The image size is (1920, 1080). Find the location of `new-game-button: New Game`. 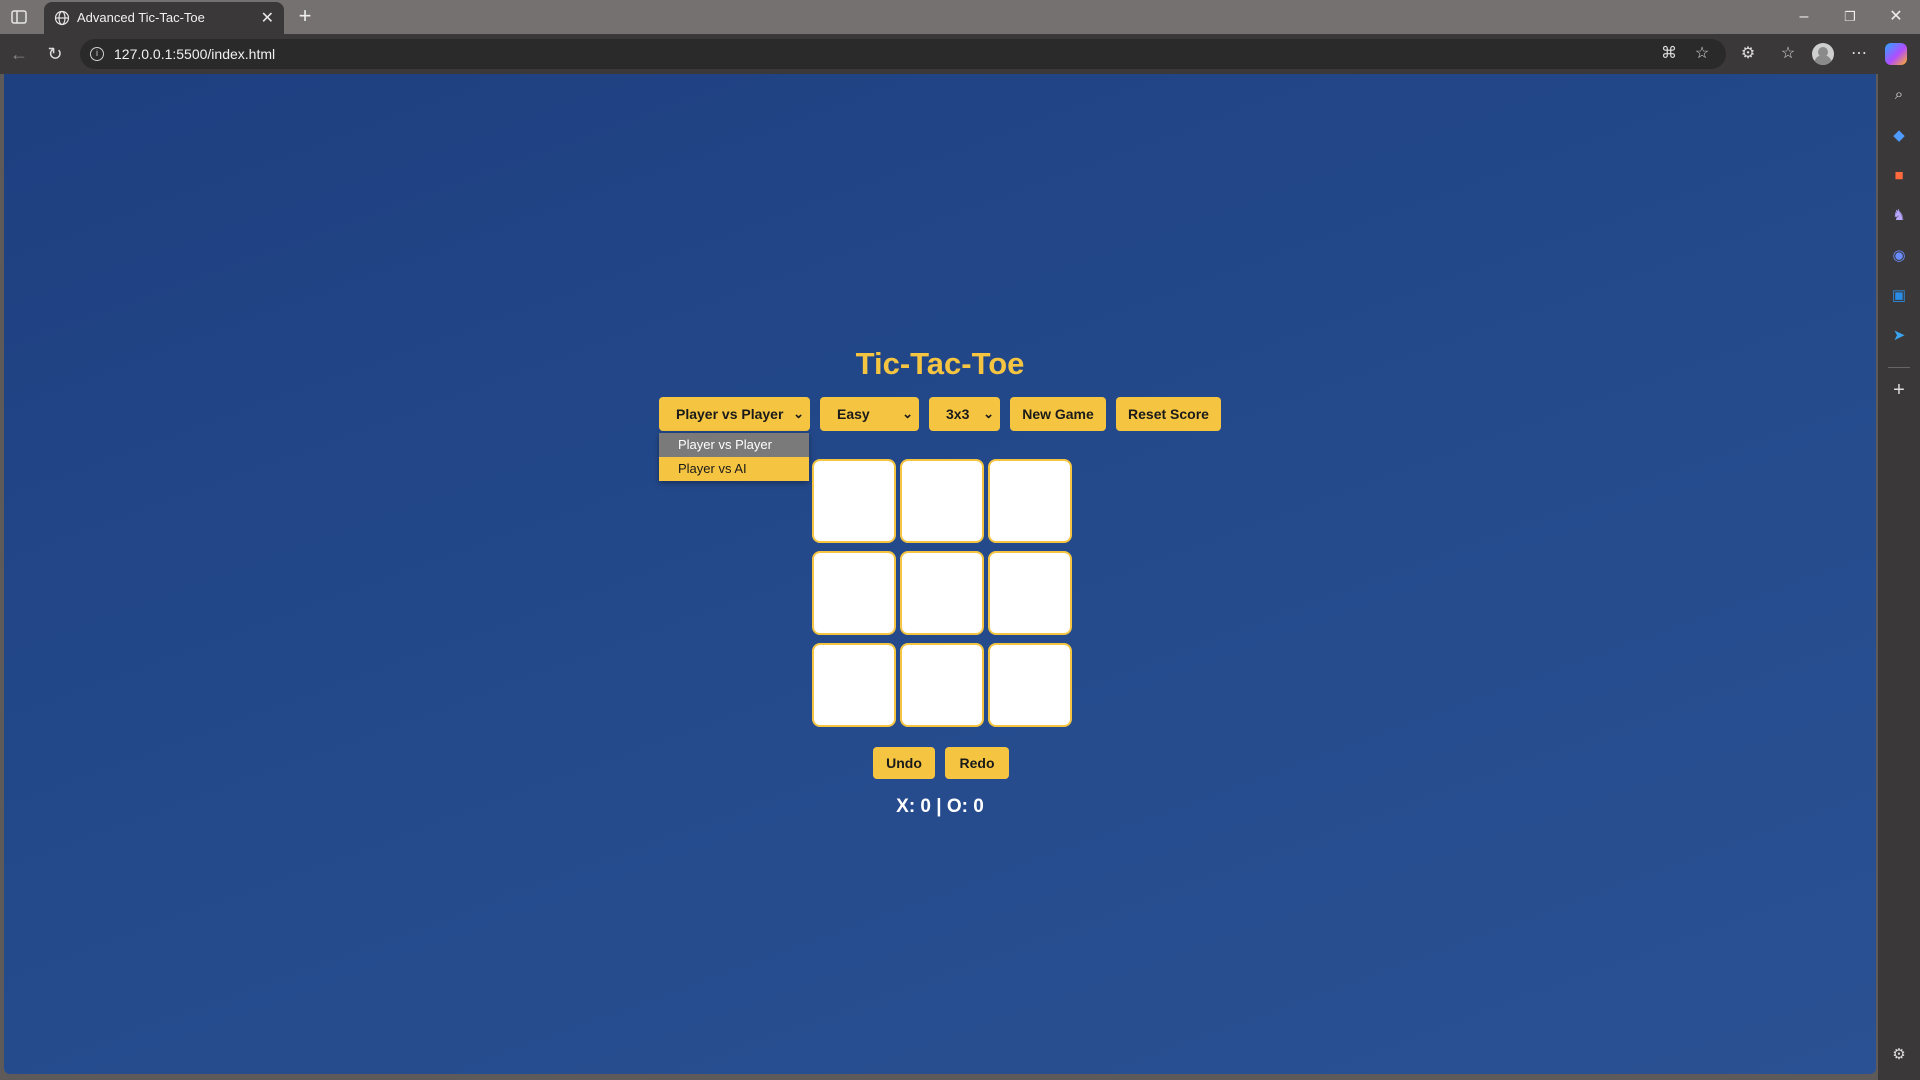

new-game-button: New Game is located at coordinates (1058, 414).